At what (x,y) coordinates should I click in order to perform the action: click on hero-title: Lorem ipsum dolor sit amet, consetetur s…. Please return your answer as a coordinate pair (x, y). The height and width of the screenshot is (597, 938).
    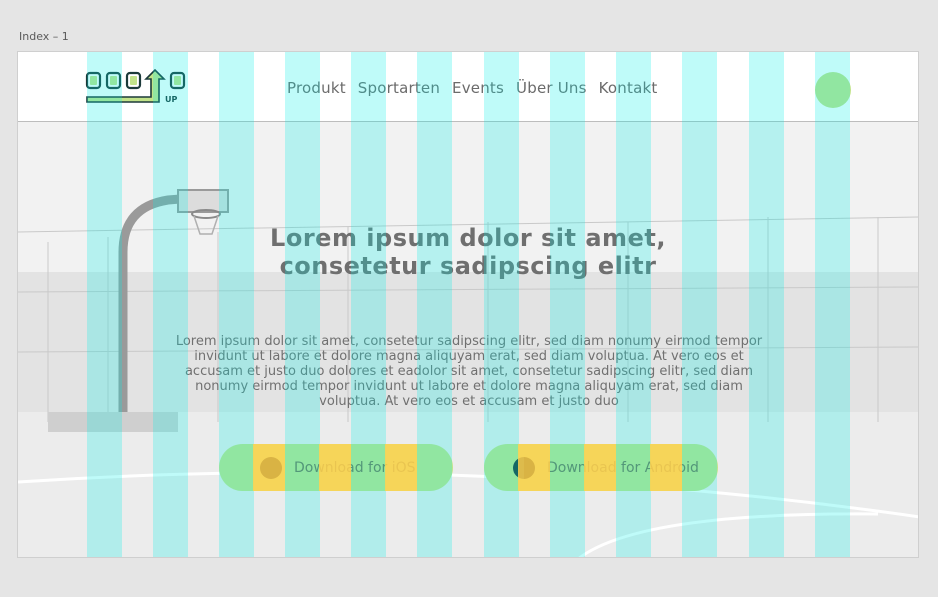
    Looking at the image, I should click on (468, 252).